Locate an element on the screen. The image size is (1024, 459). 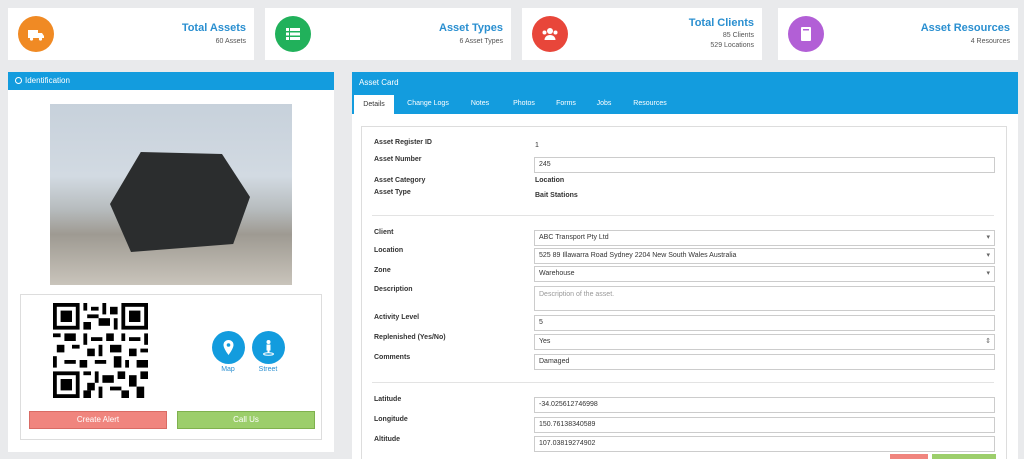
altitude-label: Altitude is located at coordinates (387, 439).